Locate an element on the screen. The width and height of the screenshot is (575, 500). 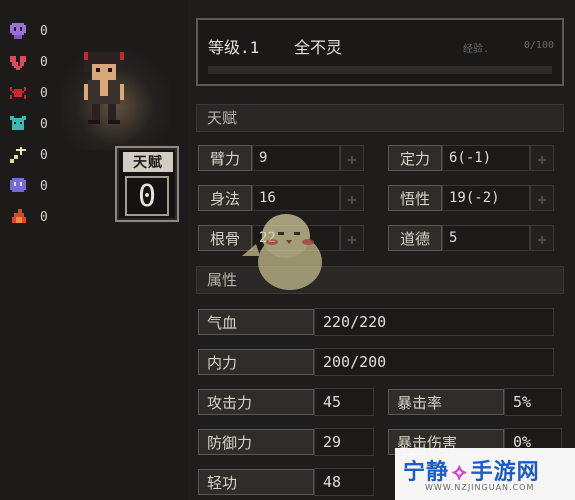
talent-points-label: 天赋 is located at coordinates (148, 162).